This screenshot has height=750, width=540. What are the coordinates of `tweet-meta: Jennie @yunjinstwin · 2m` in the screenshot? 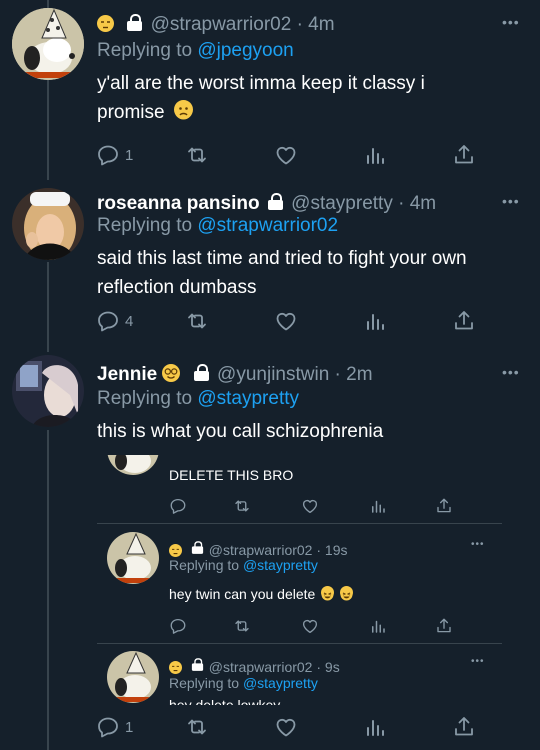 It's located at (235, 375).